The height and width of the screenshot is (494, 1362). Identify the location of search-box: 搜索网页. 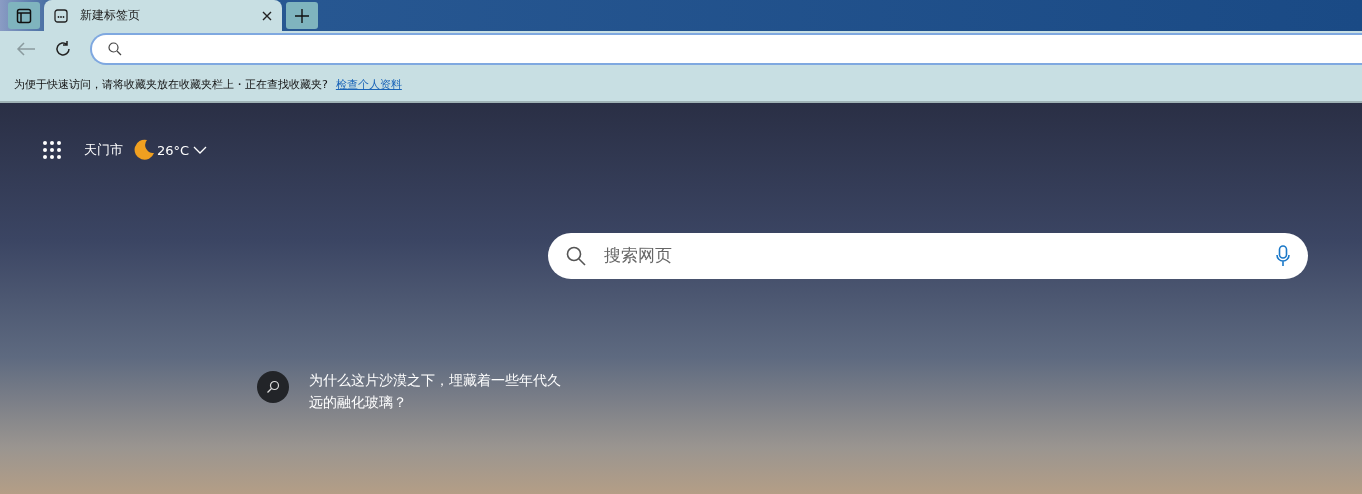
(928, 256).